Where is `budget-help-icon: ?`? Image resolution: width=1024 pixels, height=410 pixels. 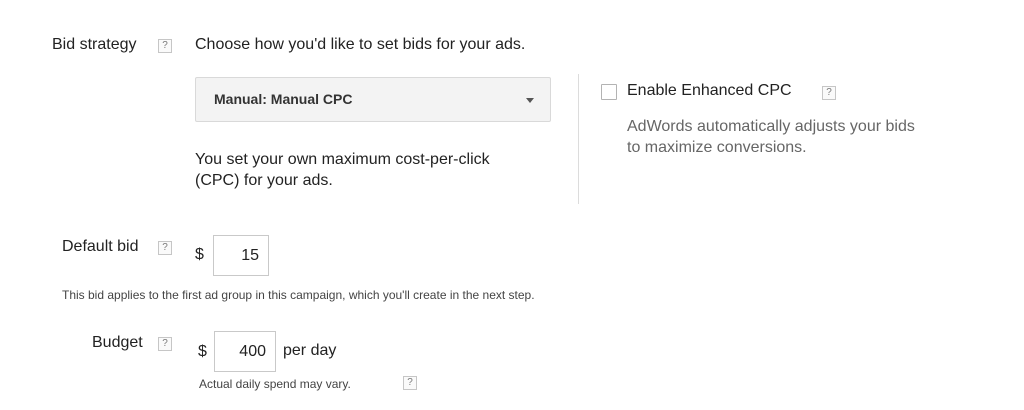
budget-help-icon: ? is located at coordinates (165, 344).